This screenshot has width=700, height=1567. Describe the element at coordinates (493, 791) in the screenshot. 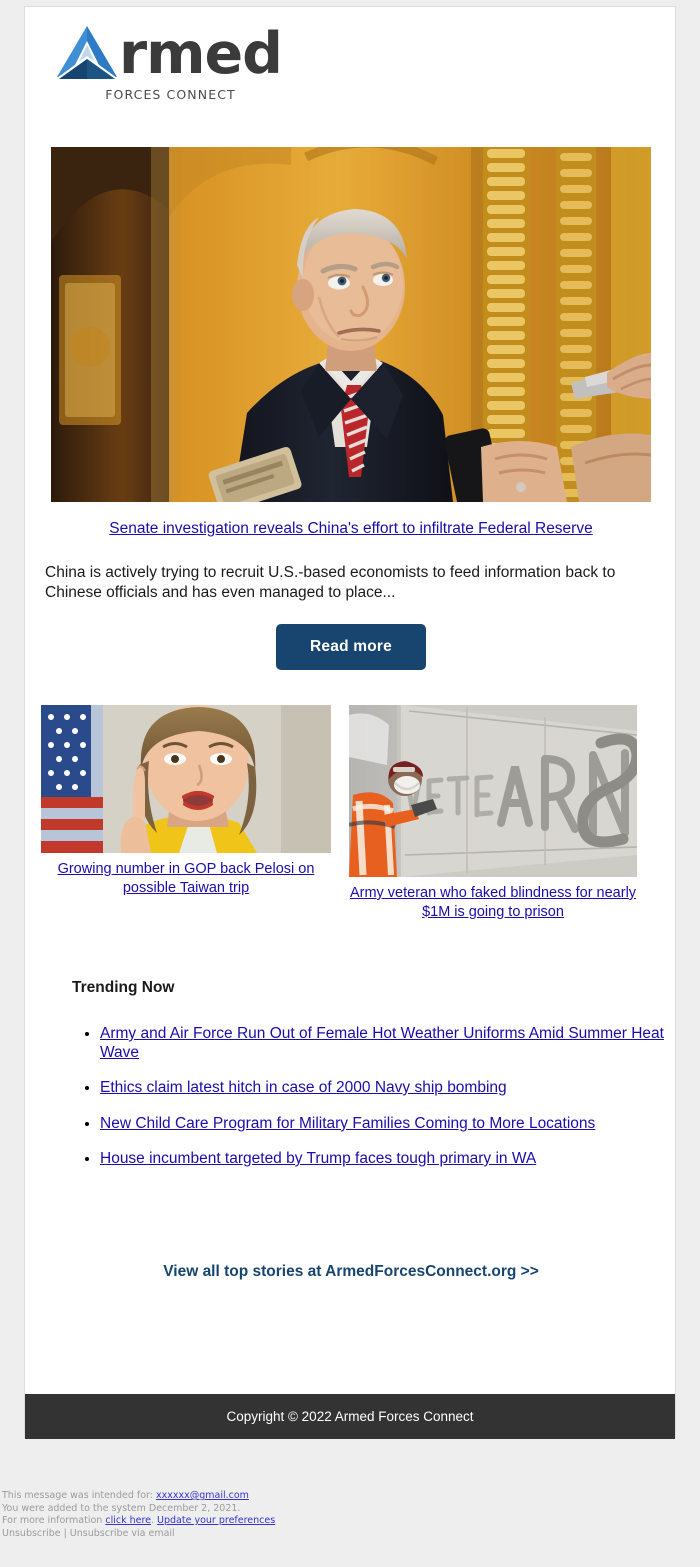

I see `veterans-memorial-image` at that location.